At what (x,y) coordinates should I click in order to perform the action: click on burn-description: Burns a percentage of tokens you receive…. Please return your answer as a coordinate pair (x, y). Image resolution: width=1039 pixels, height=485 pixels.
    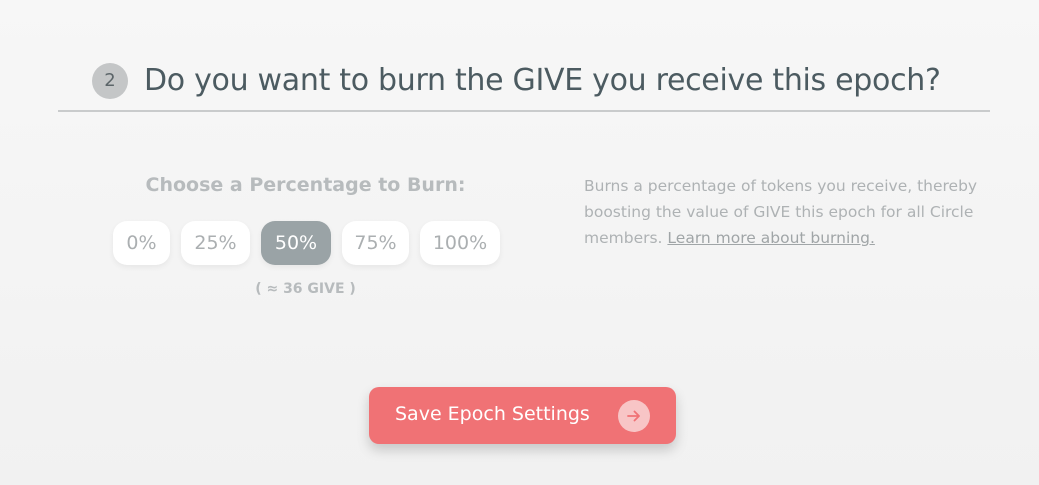
    Looking at the image, I should click on (786, 212).